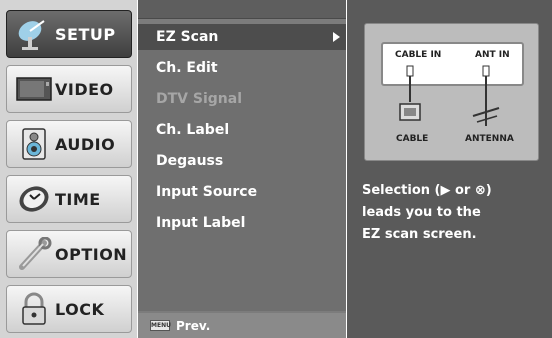  I want to click on menu-item-label: EZ Scan, so click(187, 37).